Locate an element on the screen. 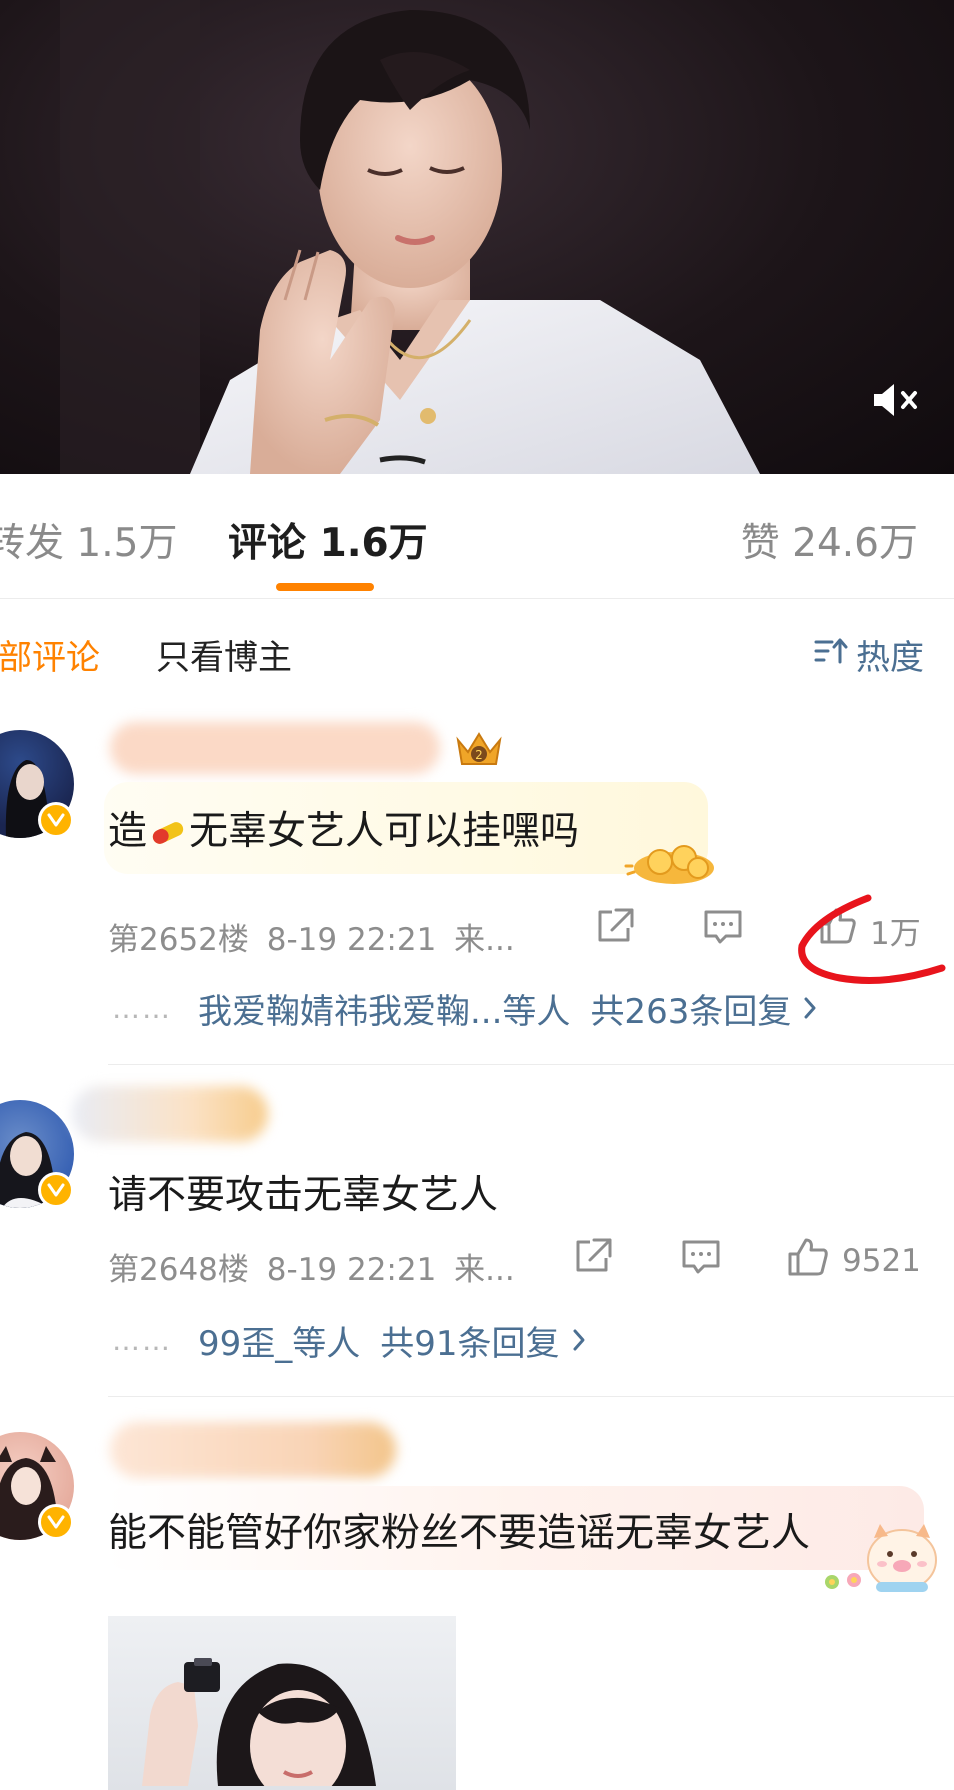  reply-users: 99歪_等人 is located at coordinates (279, 1340).